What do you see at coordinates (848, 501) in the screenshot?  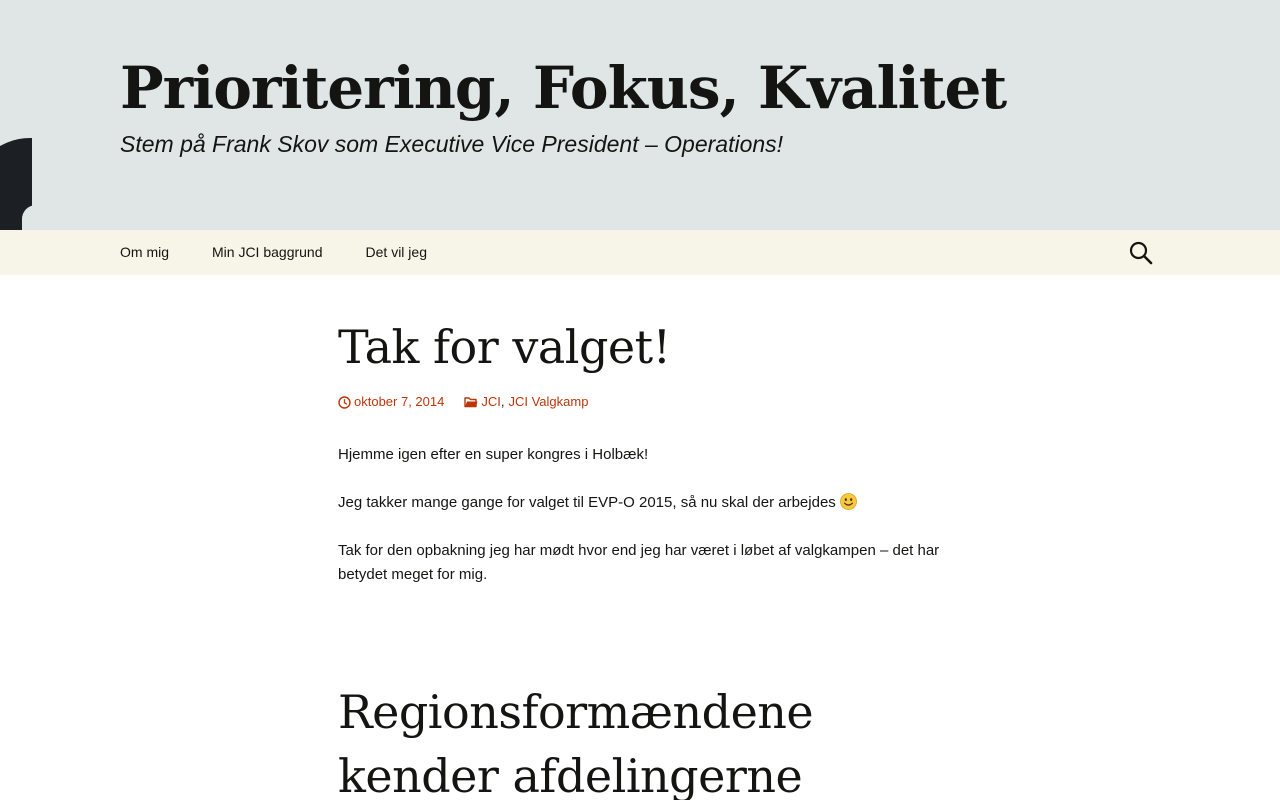 I see `smiley-icon` at bounding box center [848, 501].